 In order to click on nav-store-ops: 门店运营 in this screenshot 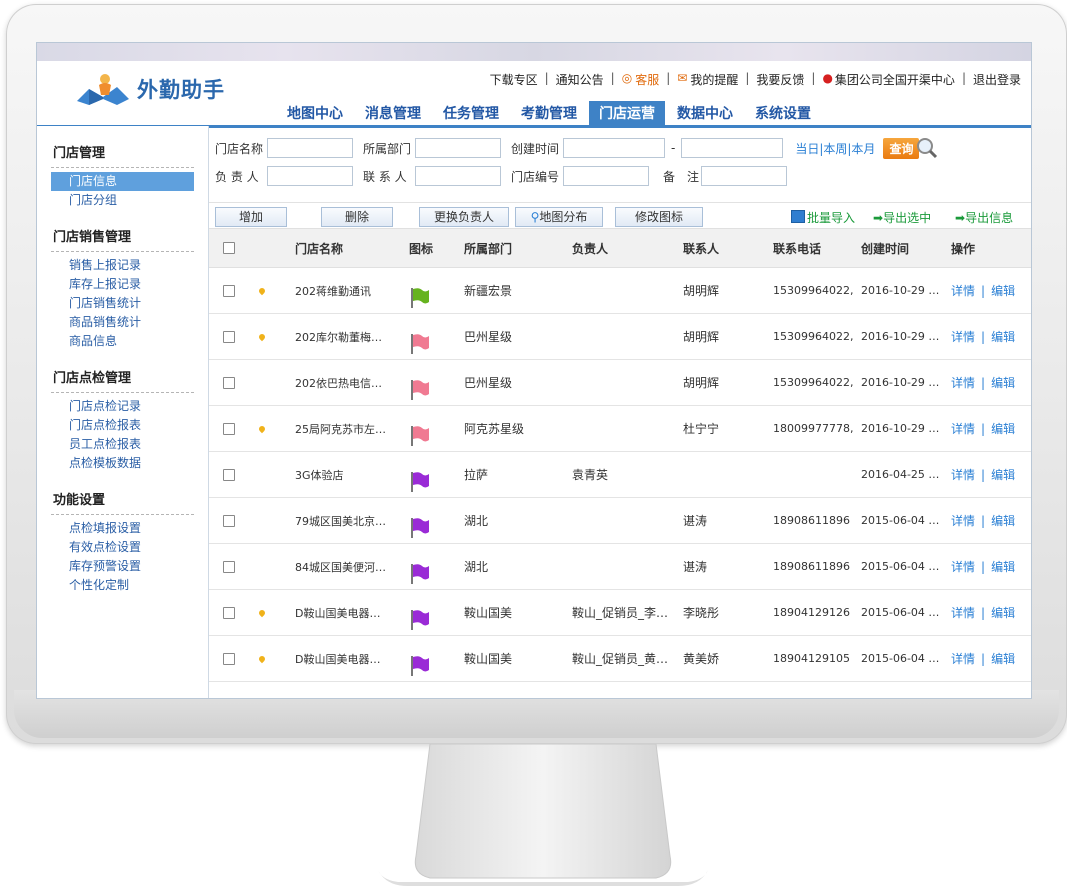, I will do `click(627, 114)`.